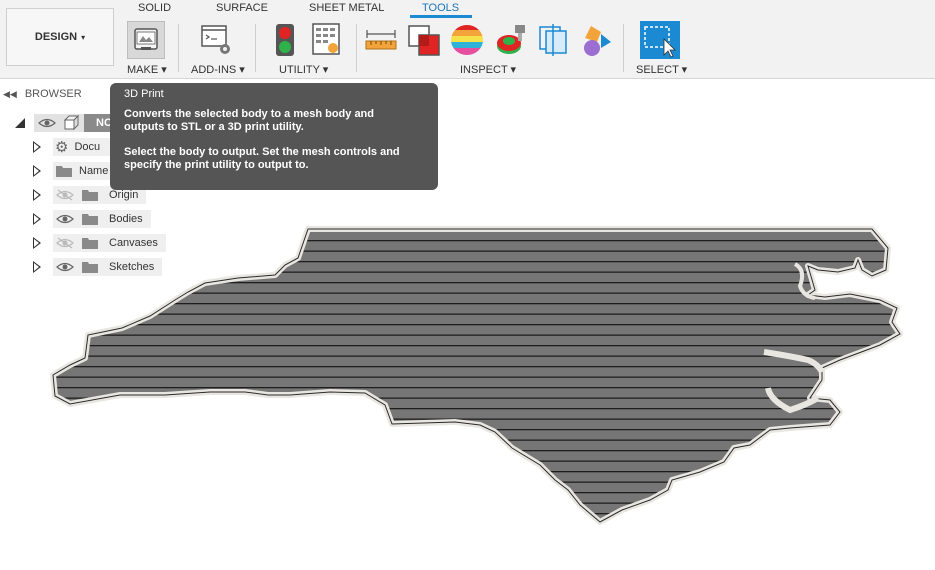  Describe the element at coordinates (214, 127) in the screenshot. I see `tooltip-text: outputs to STL or a 3D print utility.` at that location.